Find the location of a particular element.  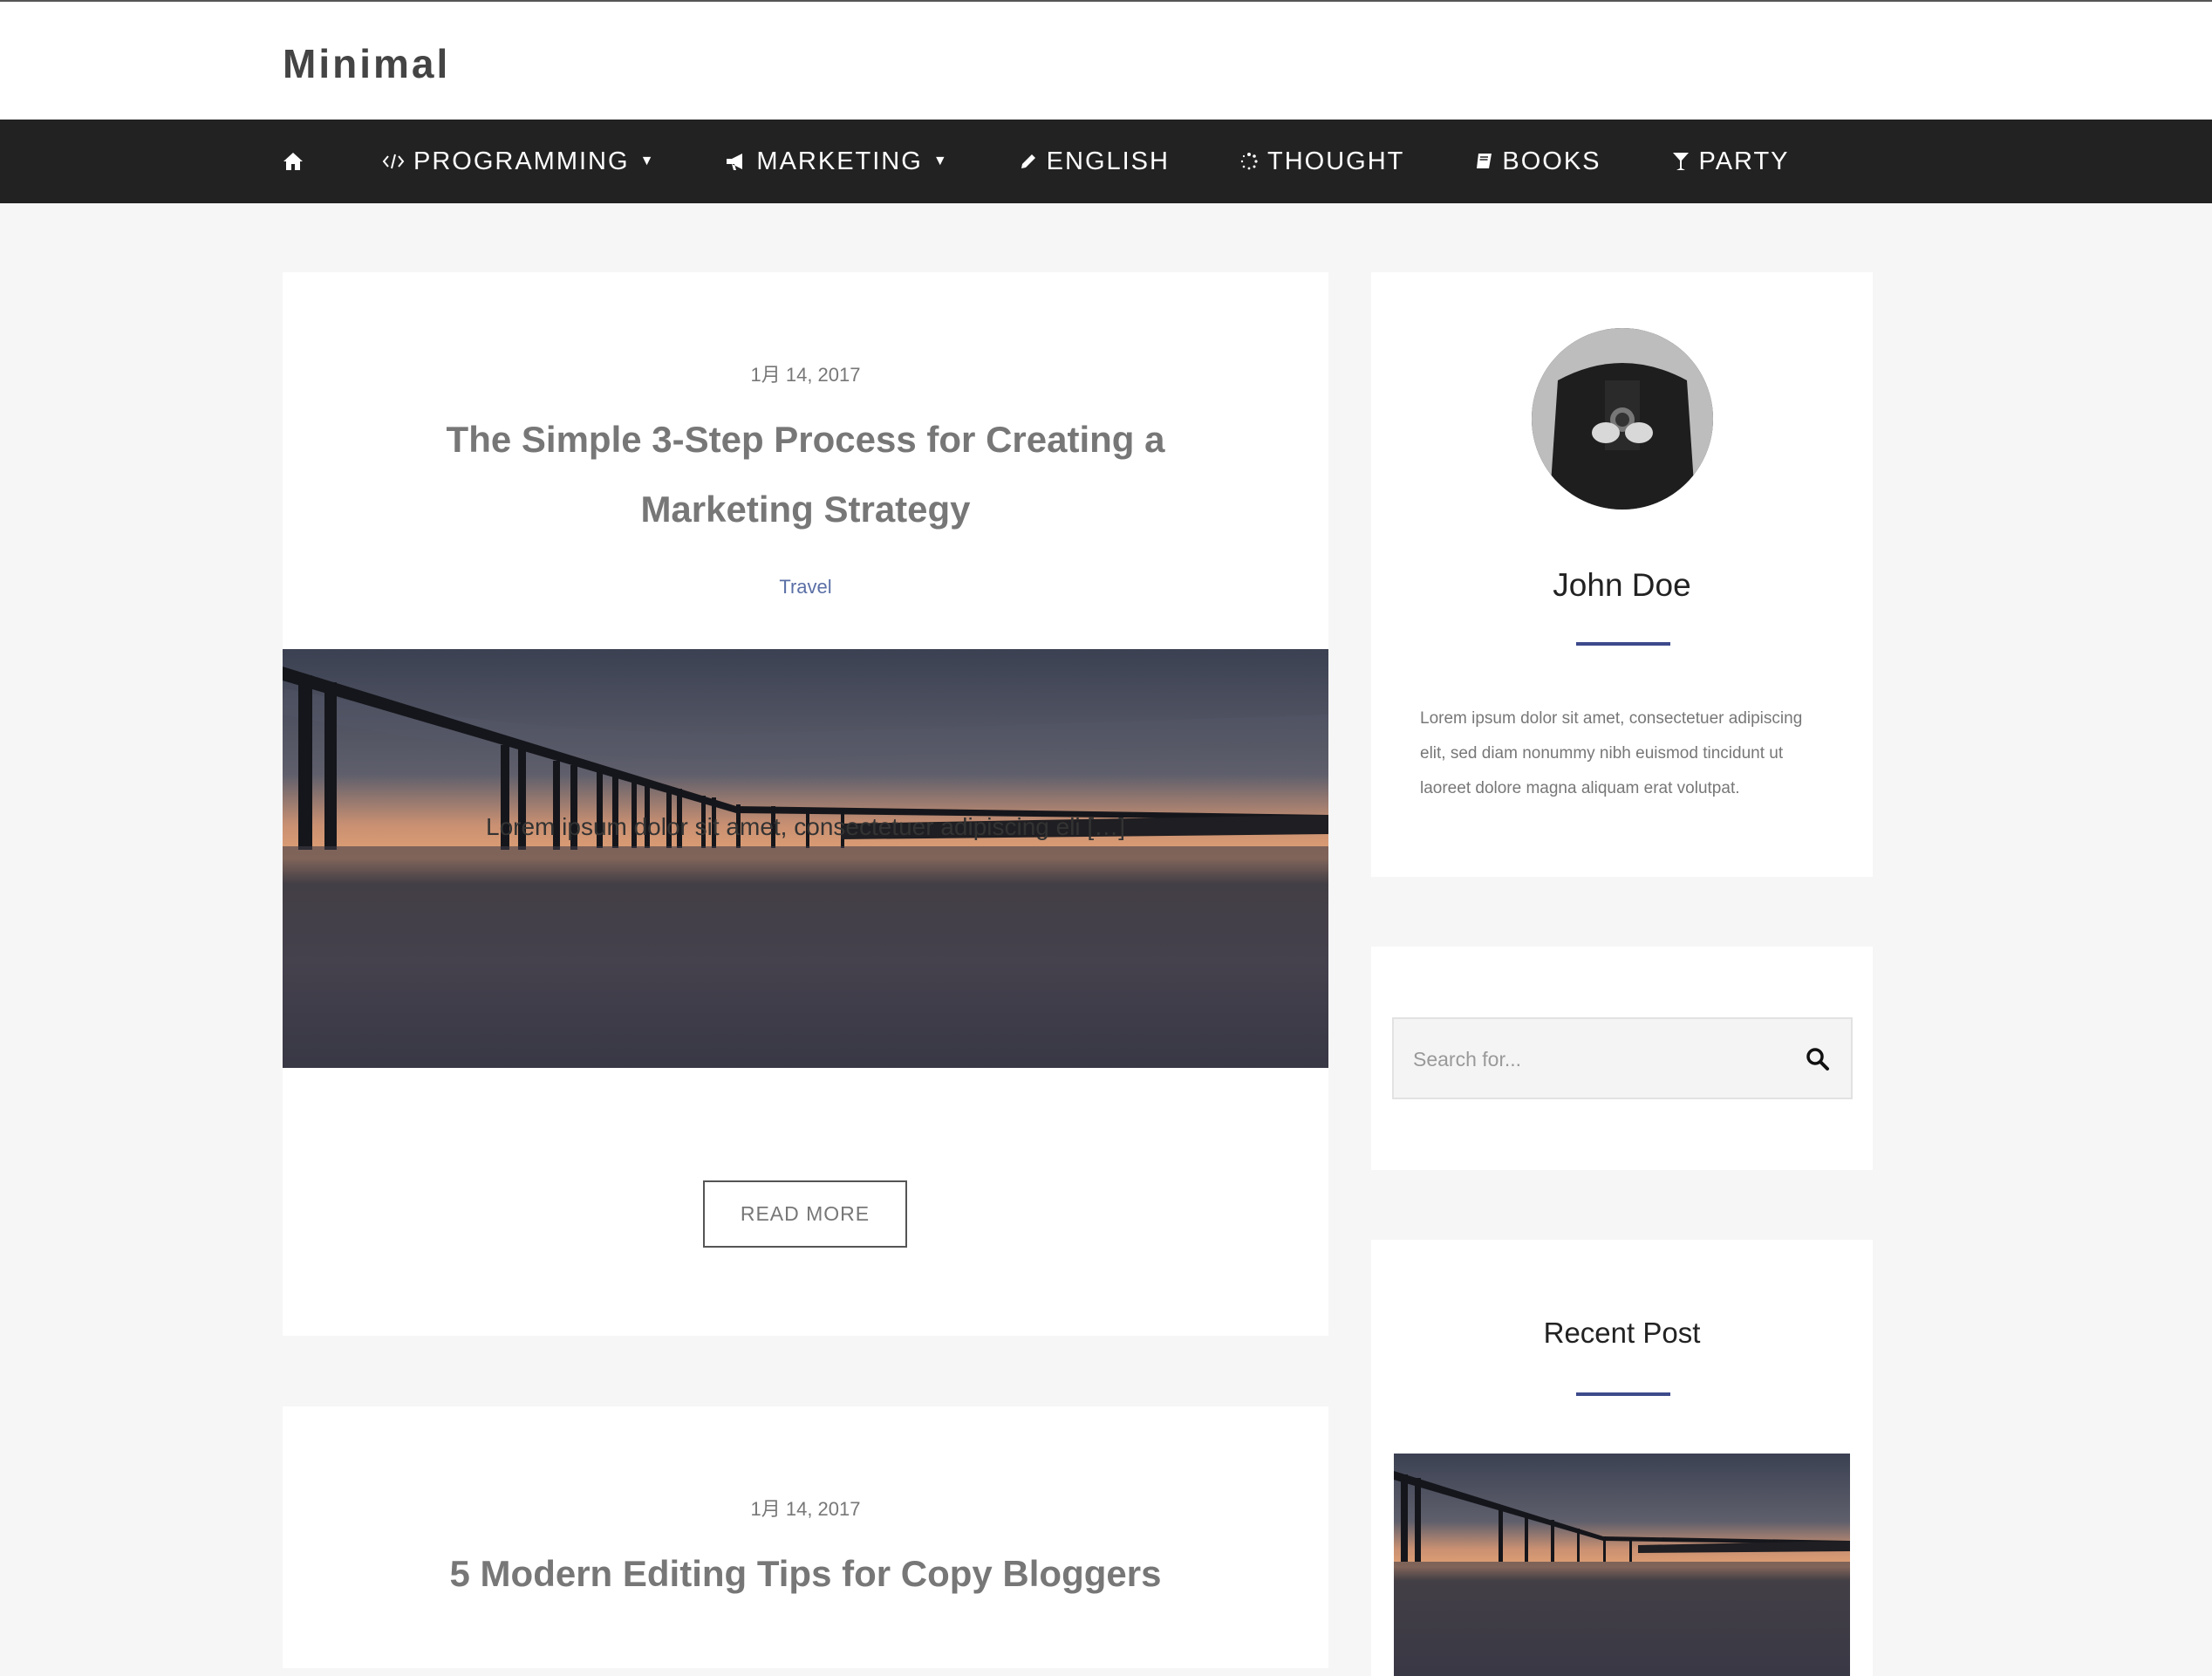

nav-item-books: BOOKS is located at coordinates (1537, 161).